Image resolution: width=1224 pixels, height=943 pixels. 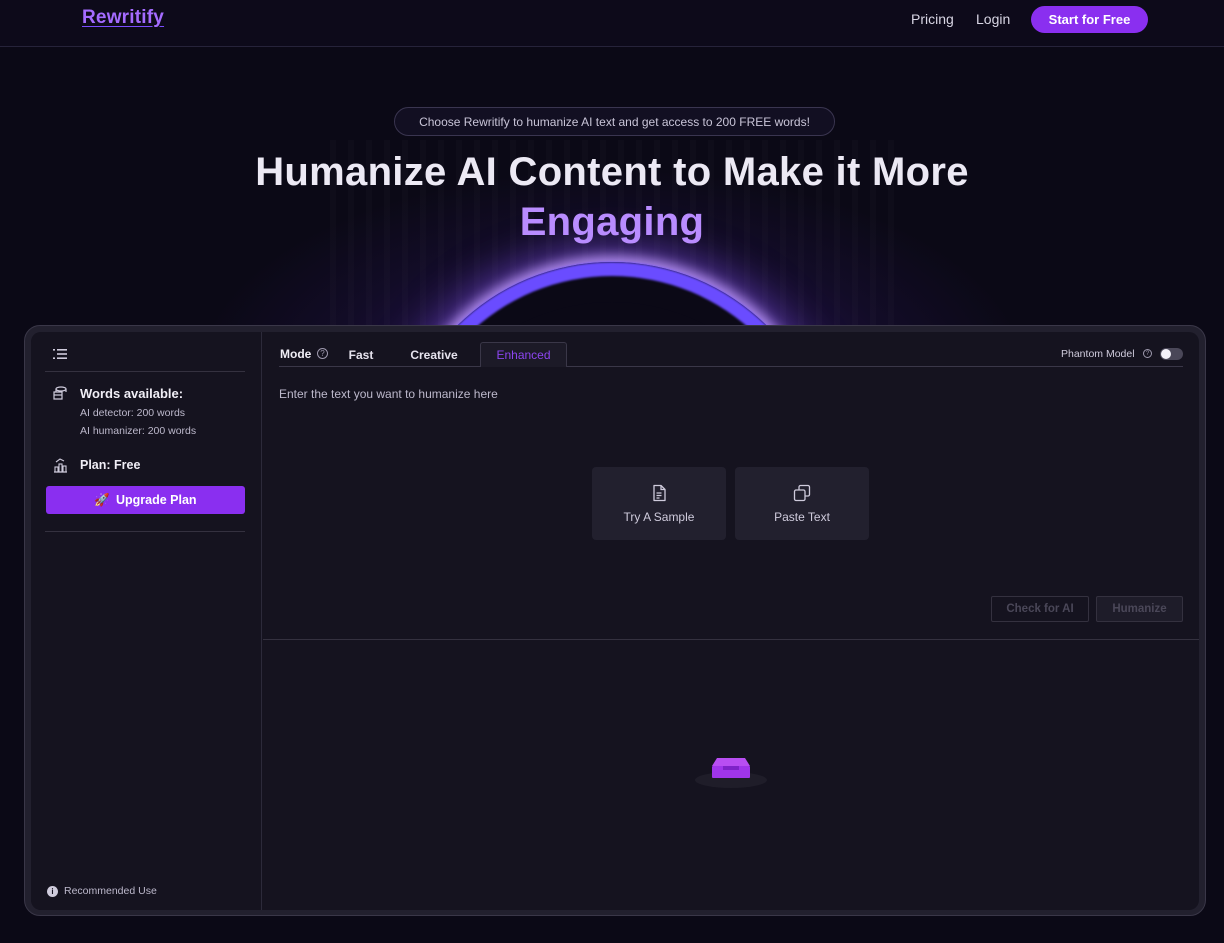 I want to click on phantom-model-toggle, so click(x=1171, y=354).